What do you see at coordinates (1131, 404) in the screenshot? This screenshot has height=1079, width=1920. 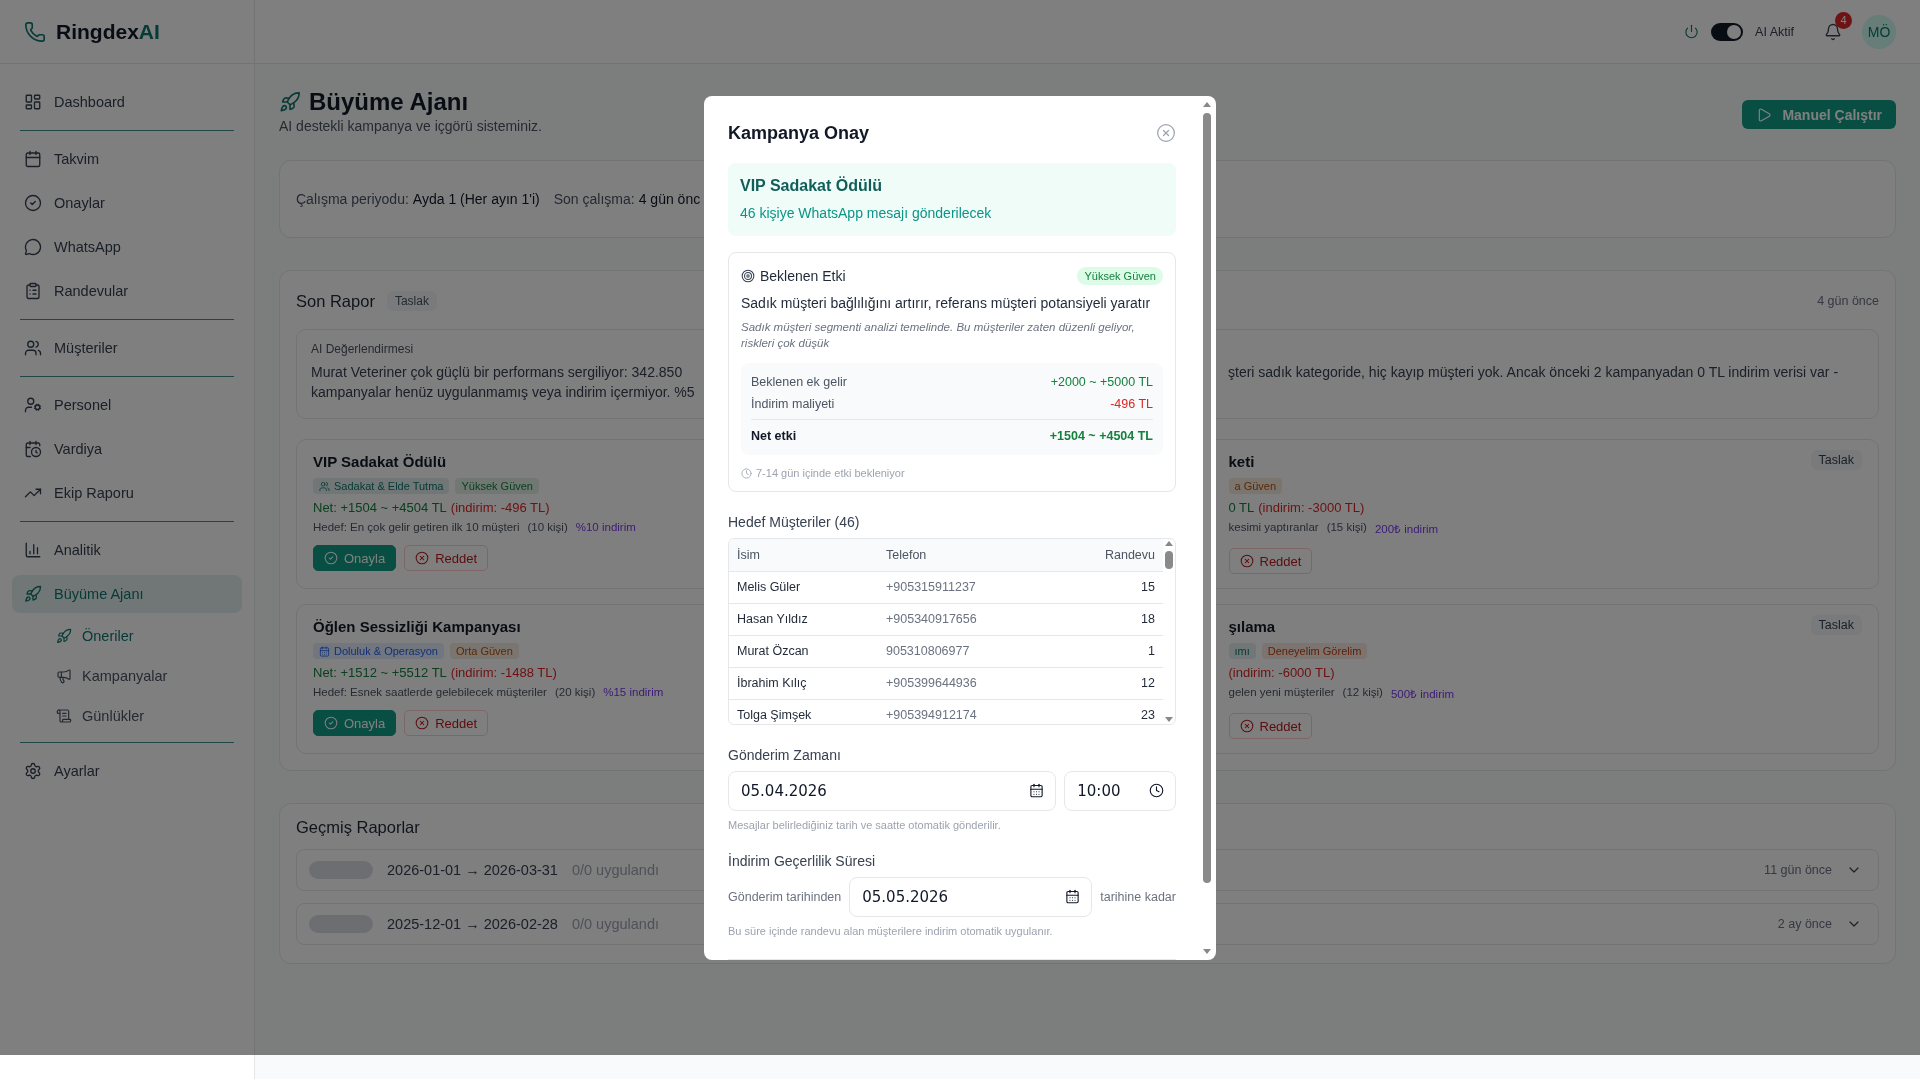 I see `figure-value: -496 TL` at bounding box center [1131, 404].